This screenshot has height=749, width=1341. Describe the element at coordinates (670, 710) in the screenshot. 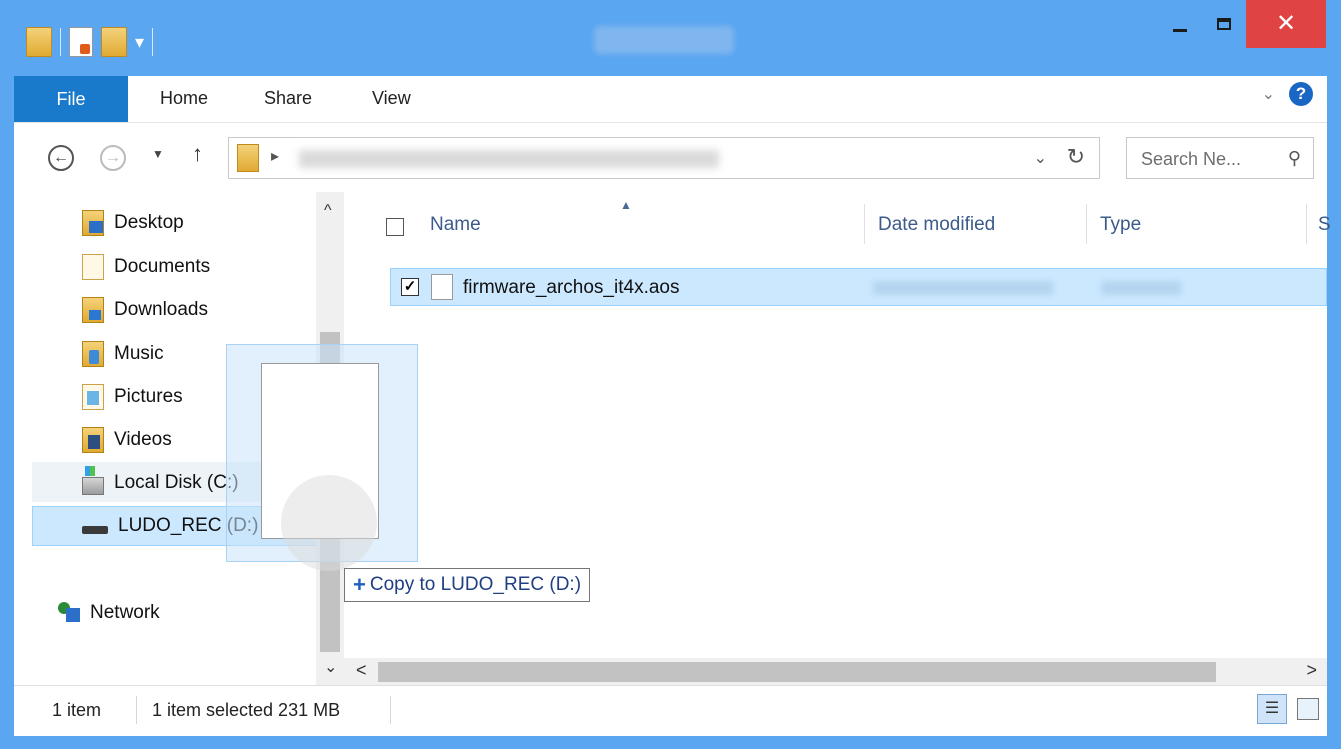

I see `status-bar: 1 item 1 item selected 231 MB ☰` at that location.